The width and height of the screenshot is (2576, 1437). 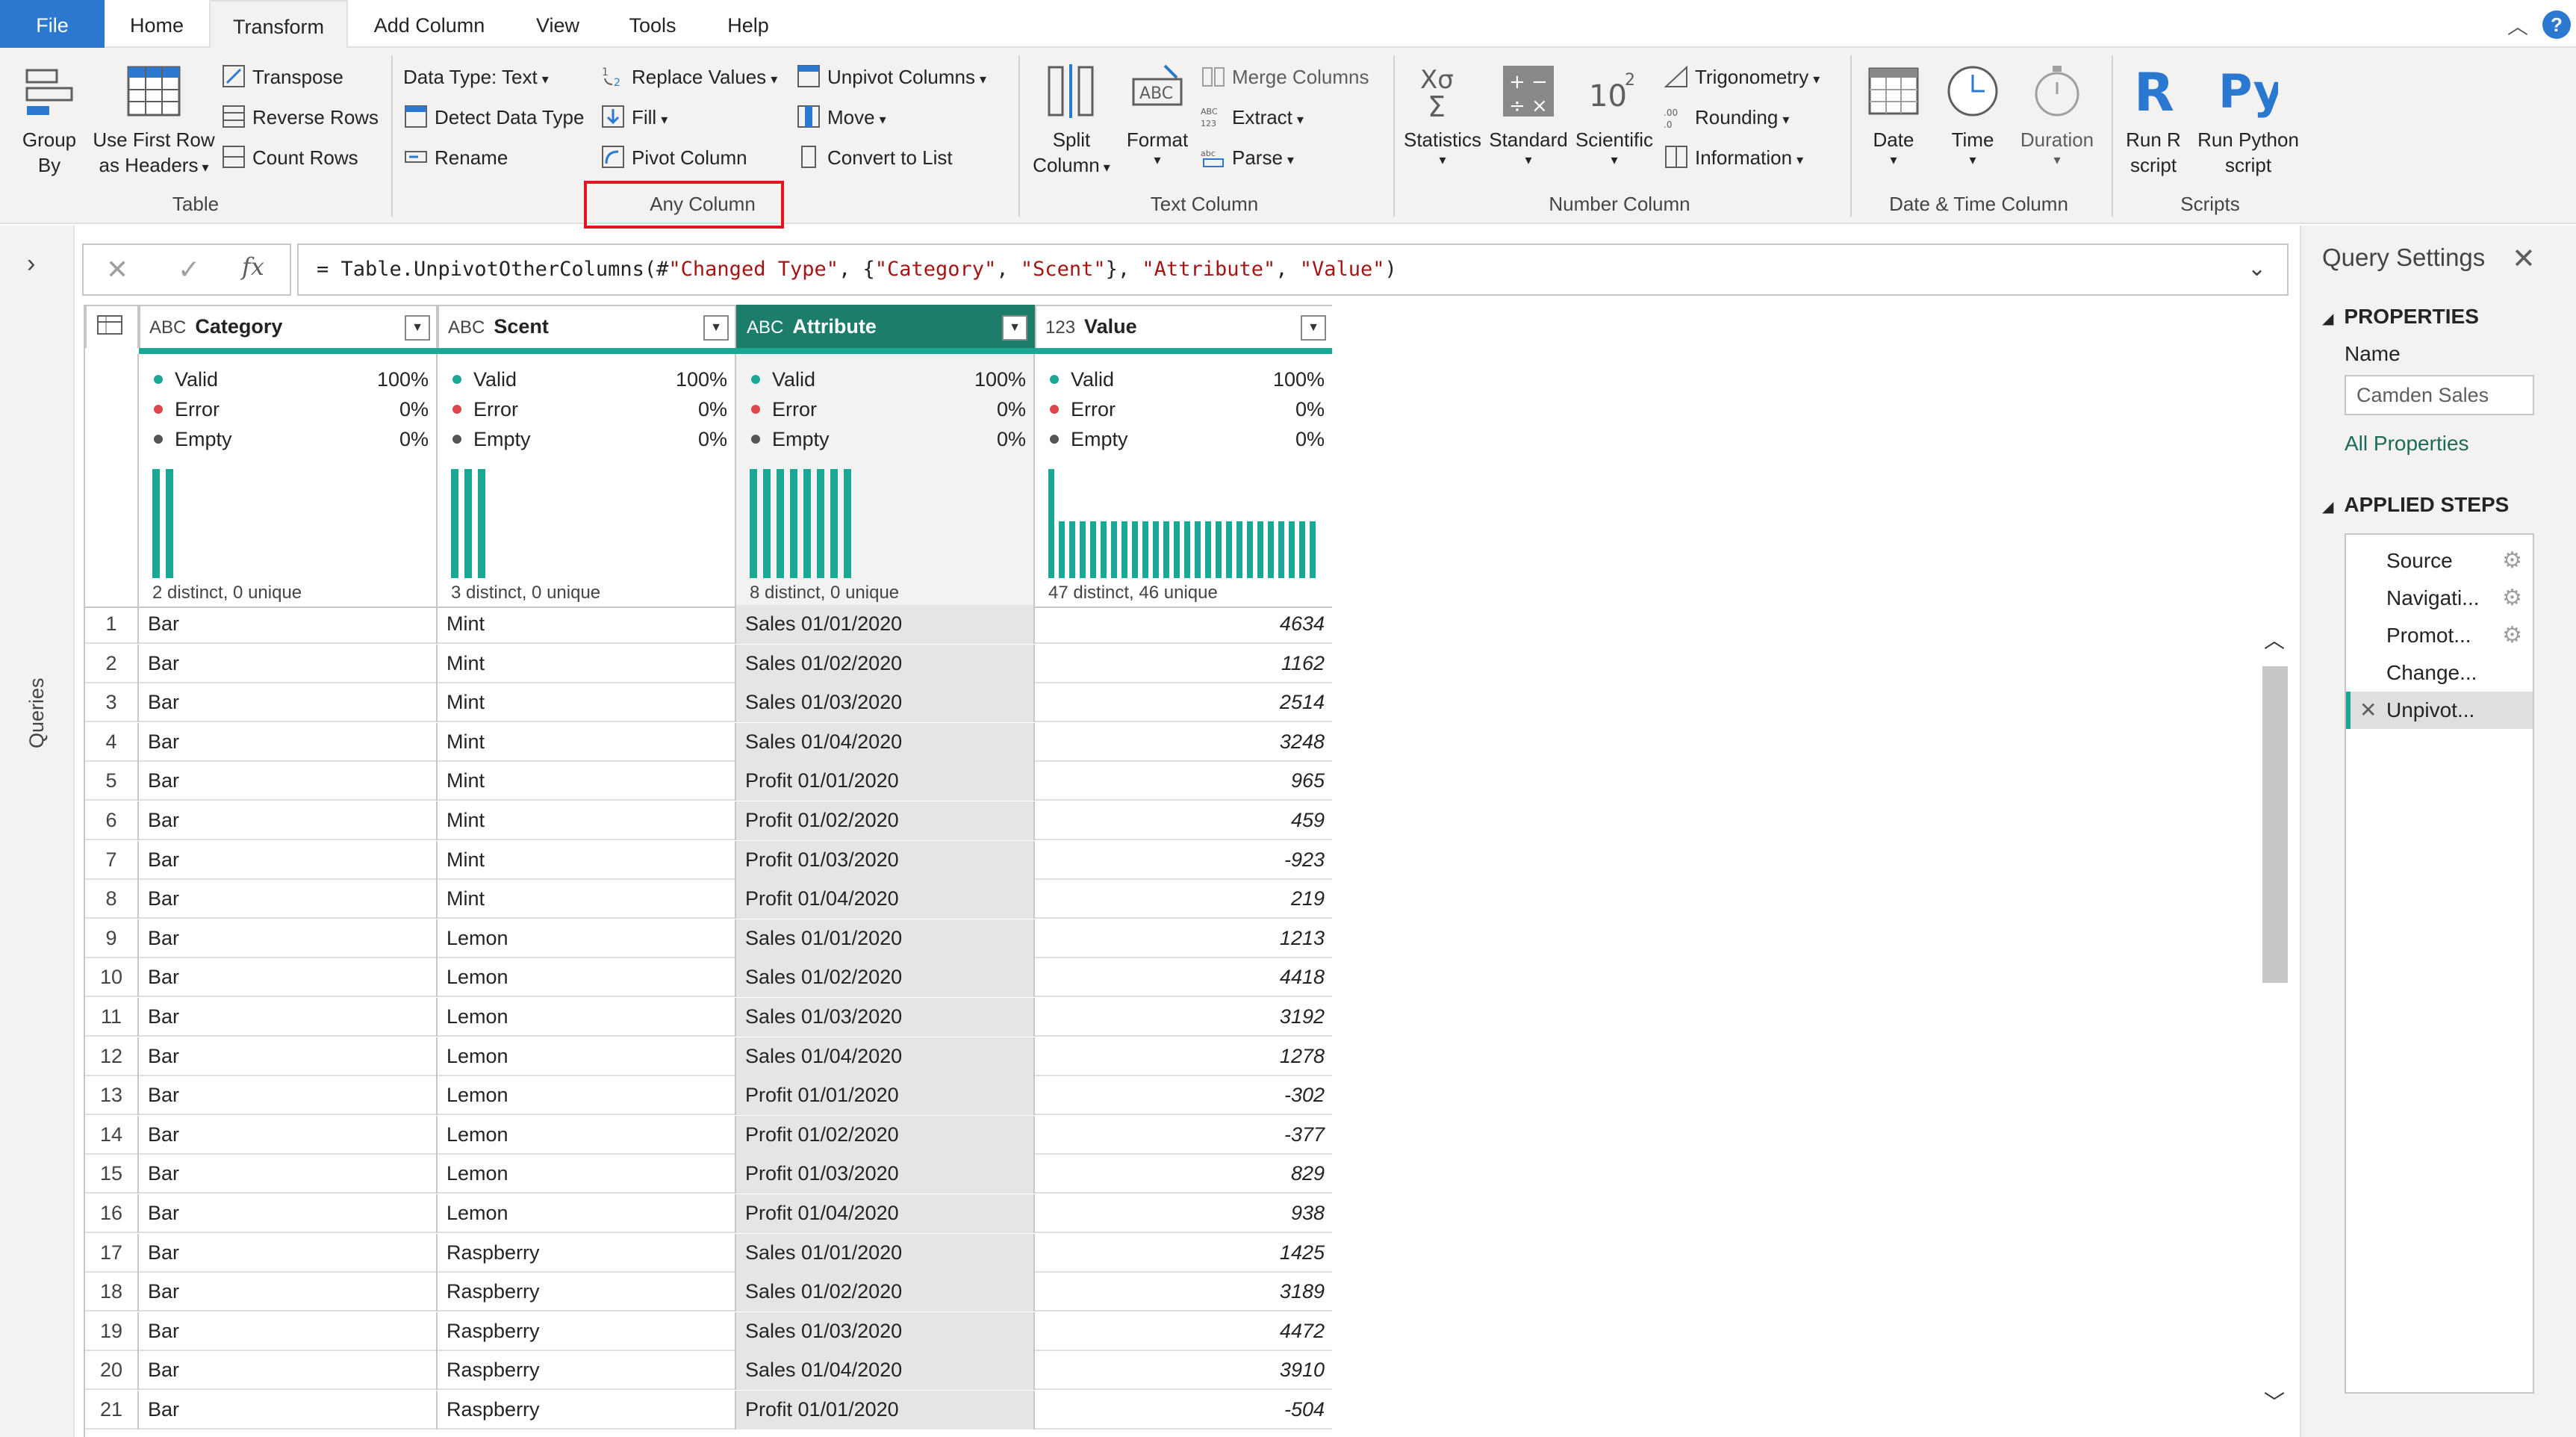 What do you see at coordinates (2153, 119) in the screenshot?
I see `run-r-script-button: R Run R script` at bounding box center [2153, 119].